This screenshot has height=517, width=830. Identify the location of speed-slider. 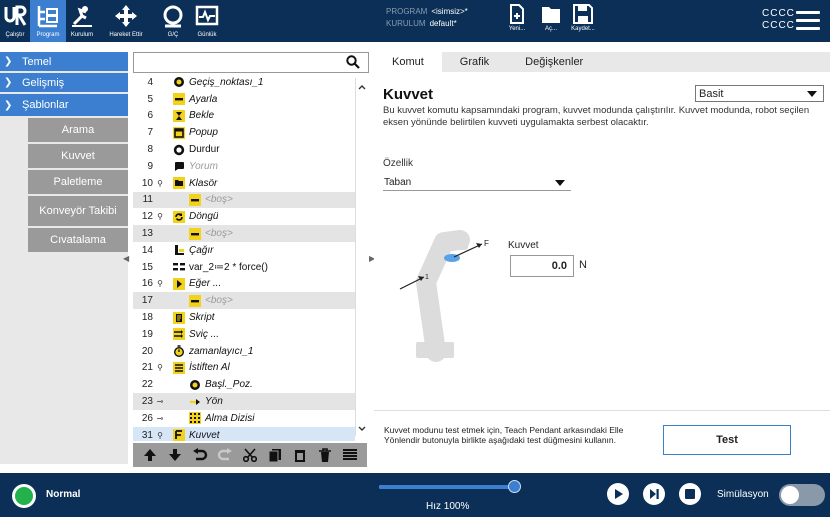
(447, 487).